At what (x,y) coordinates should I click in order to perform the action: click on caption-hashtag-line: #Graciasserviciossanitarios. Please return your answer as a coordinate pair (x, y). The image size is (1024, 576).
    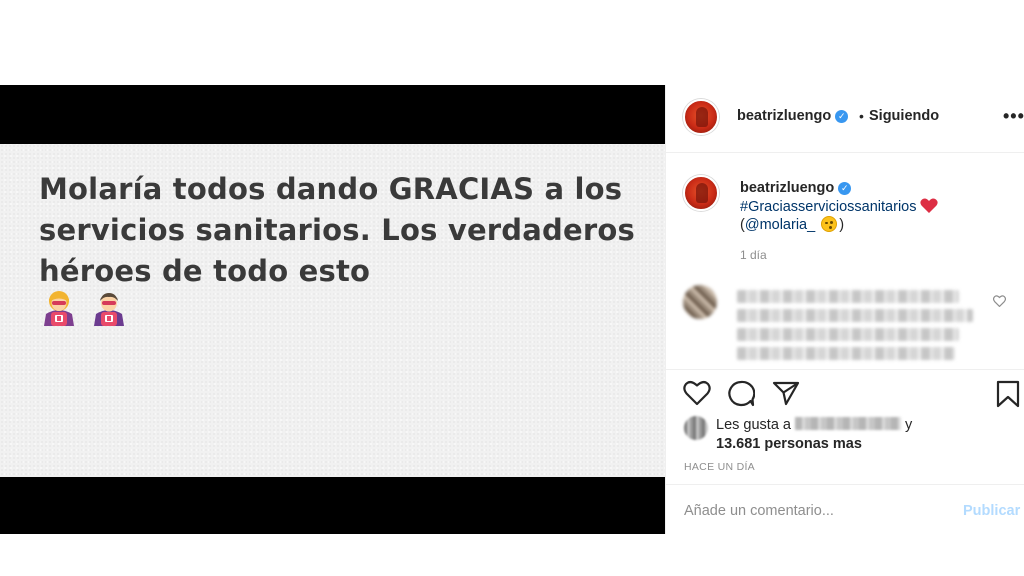
    Looking at the image, I should click on (839, 206).